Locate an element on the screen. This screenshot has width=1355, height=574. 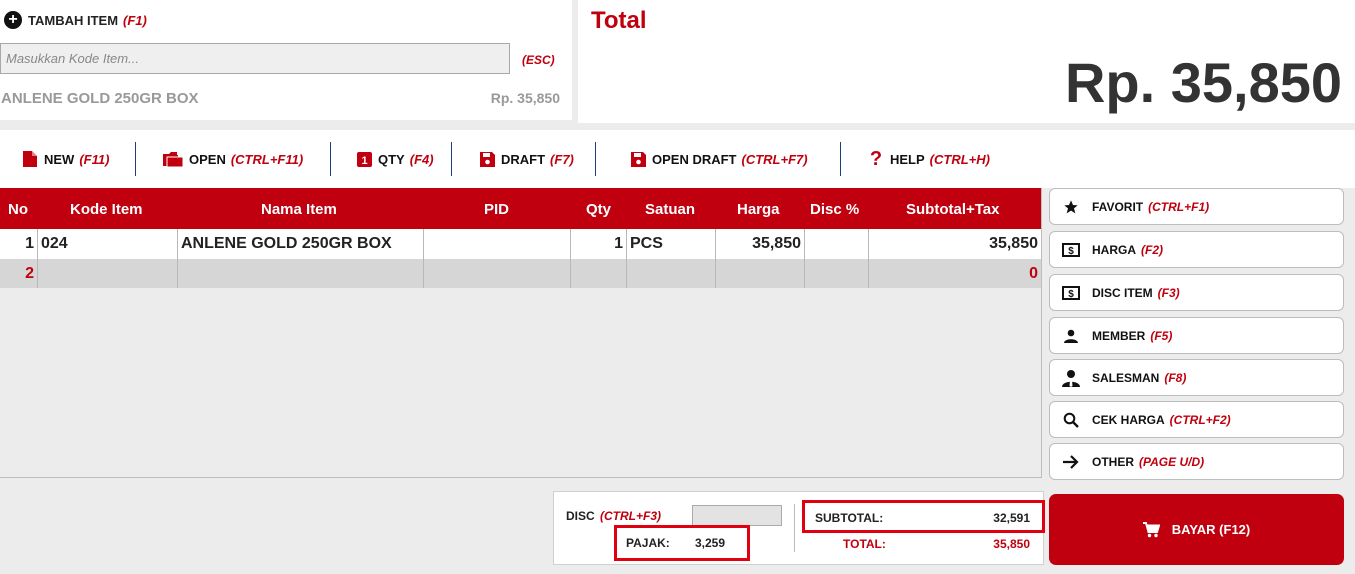
row-satuan: PCS is located at coordinates (671, 244).